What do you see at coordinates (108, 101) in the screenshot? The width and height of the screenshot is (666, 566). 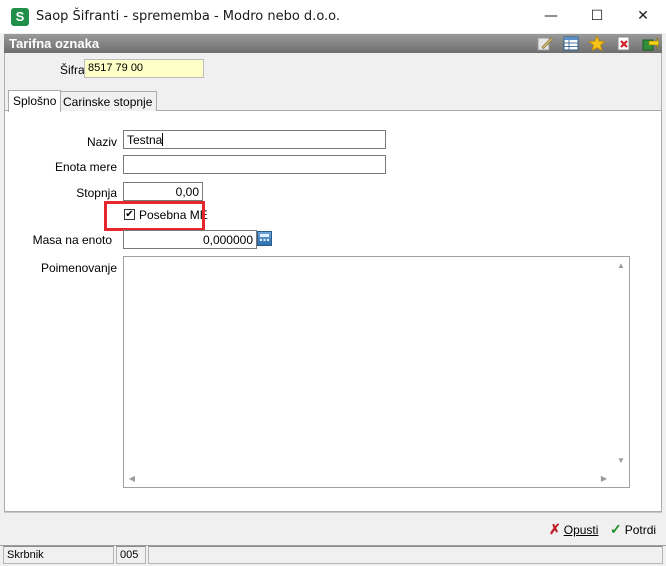 I see `tab-carinske-stopnje: Carinske stopnje` at bounding box center [108, 101].